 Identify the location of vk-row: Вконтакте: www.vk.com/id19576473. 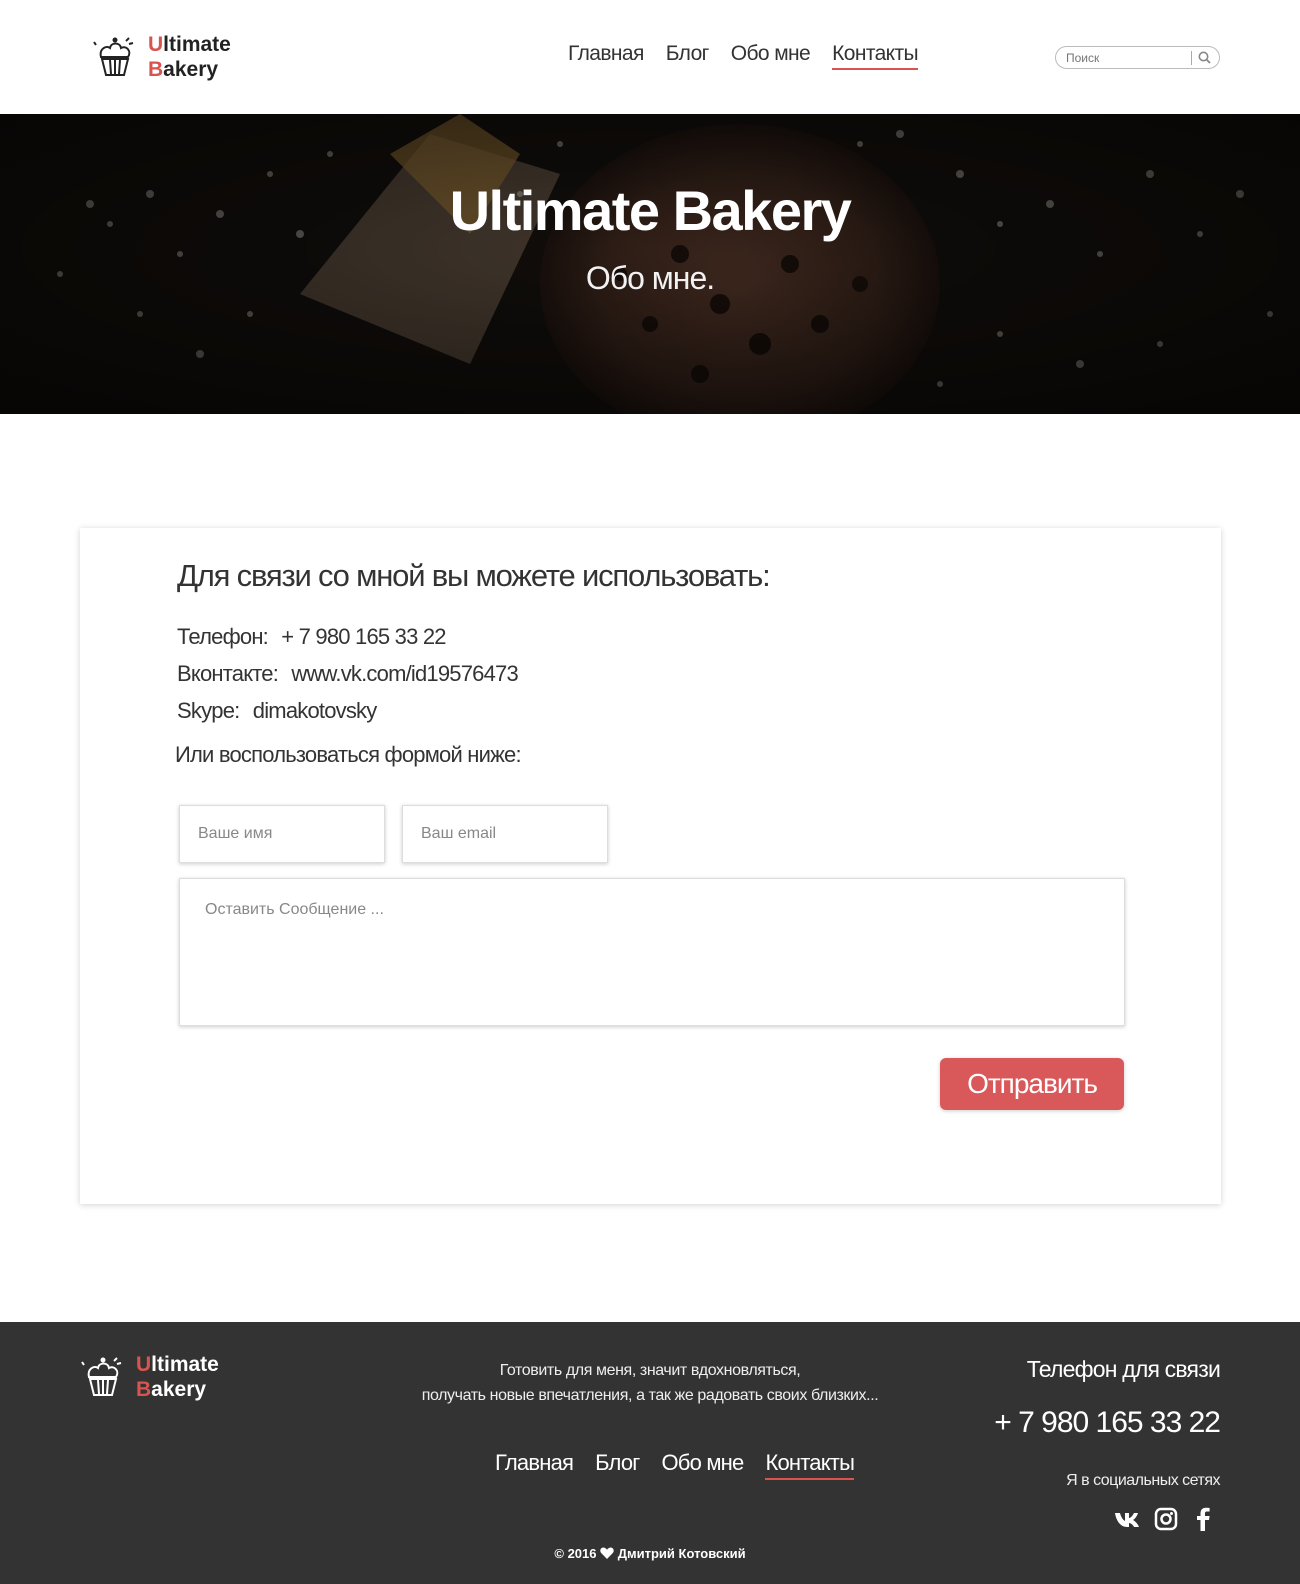
(348, 674).